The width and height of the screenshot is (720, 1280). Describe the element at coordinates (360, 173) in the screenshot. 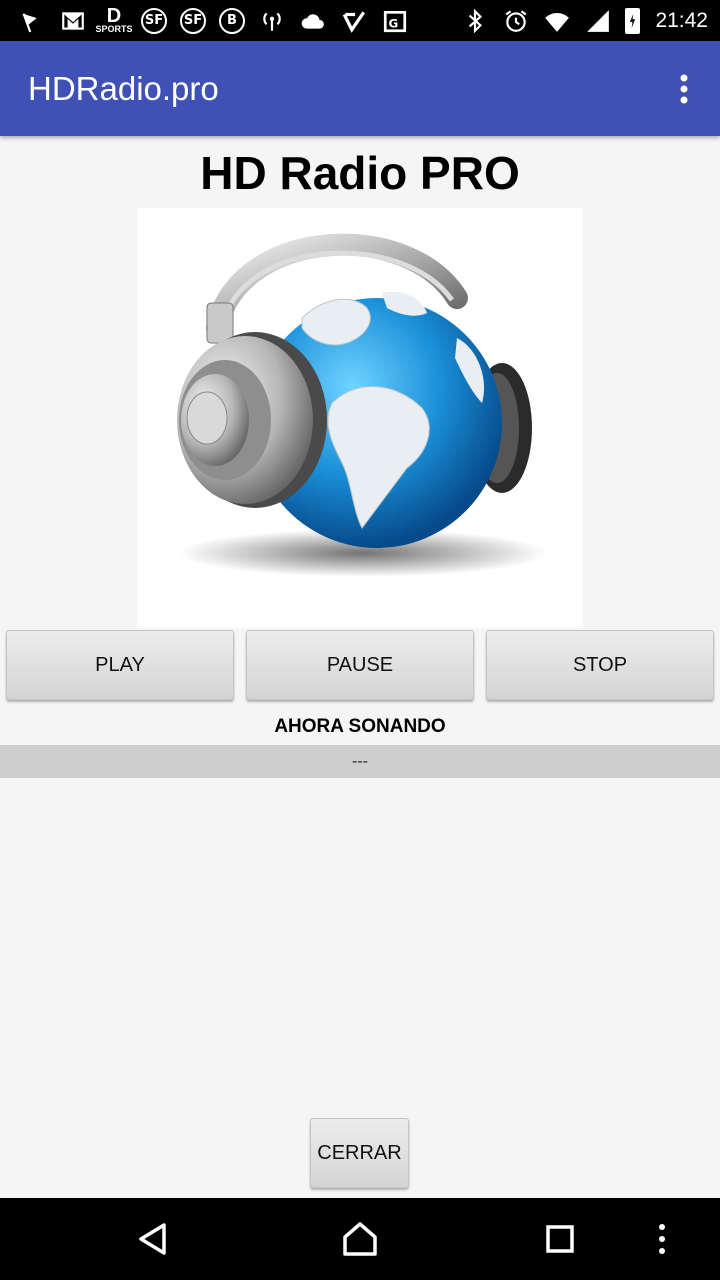

I see `page-title: HD Radio PRO` at that location.